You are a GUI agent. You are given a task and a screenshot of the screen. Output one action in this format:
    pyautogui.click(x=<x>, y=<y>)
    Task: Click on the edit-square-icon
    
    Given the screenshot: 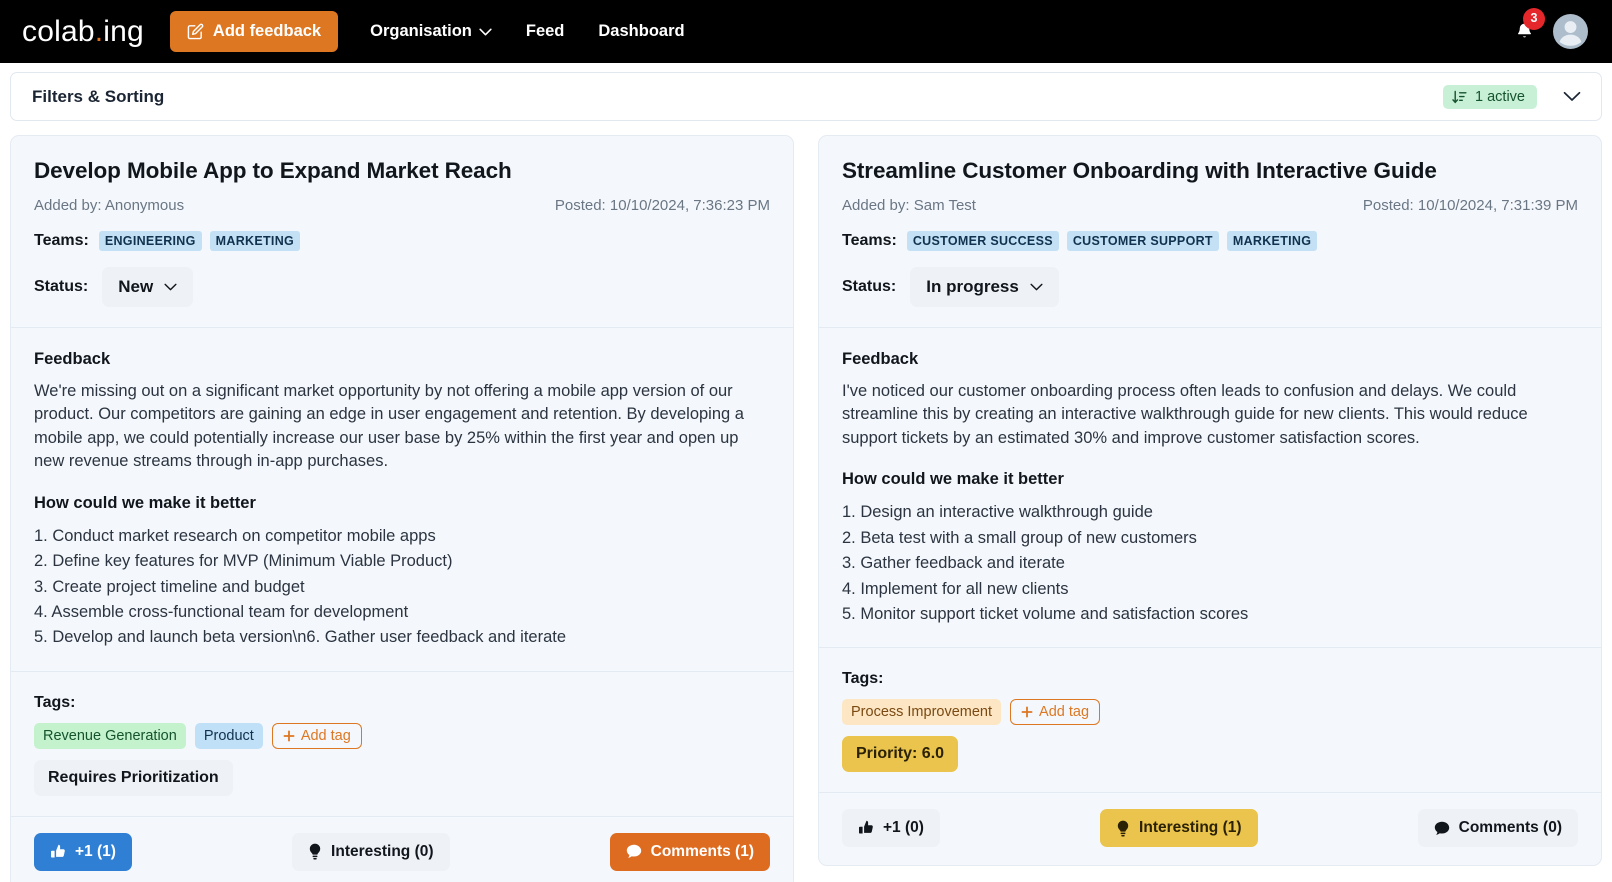 What is the action you would take?
    pyautogui.click(x=195, y=31)
    